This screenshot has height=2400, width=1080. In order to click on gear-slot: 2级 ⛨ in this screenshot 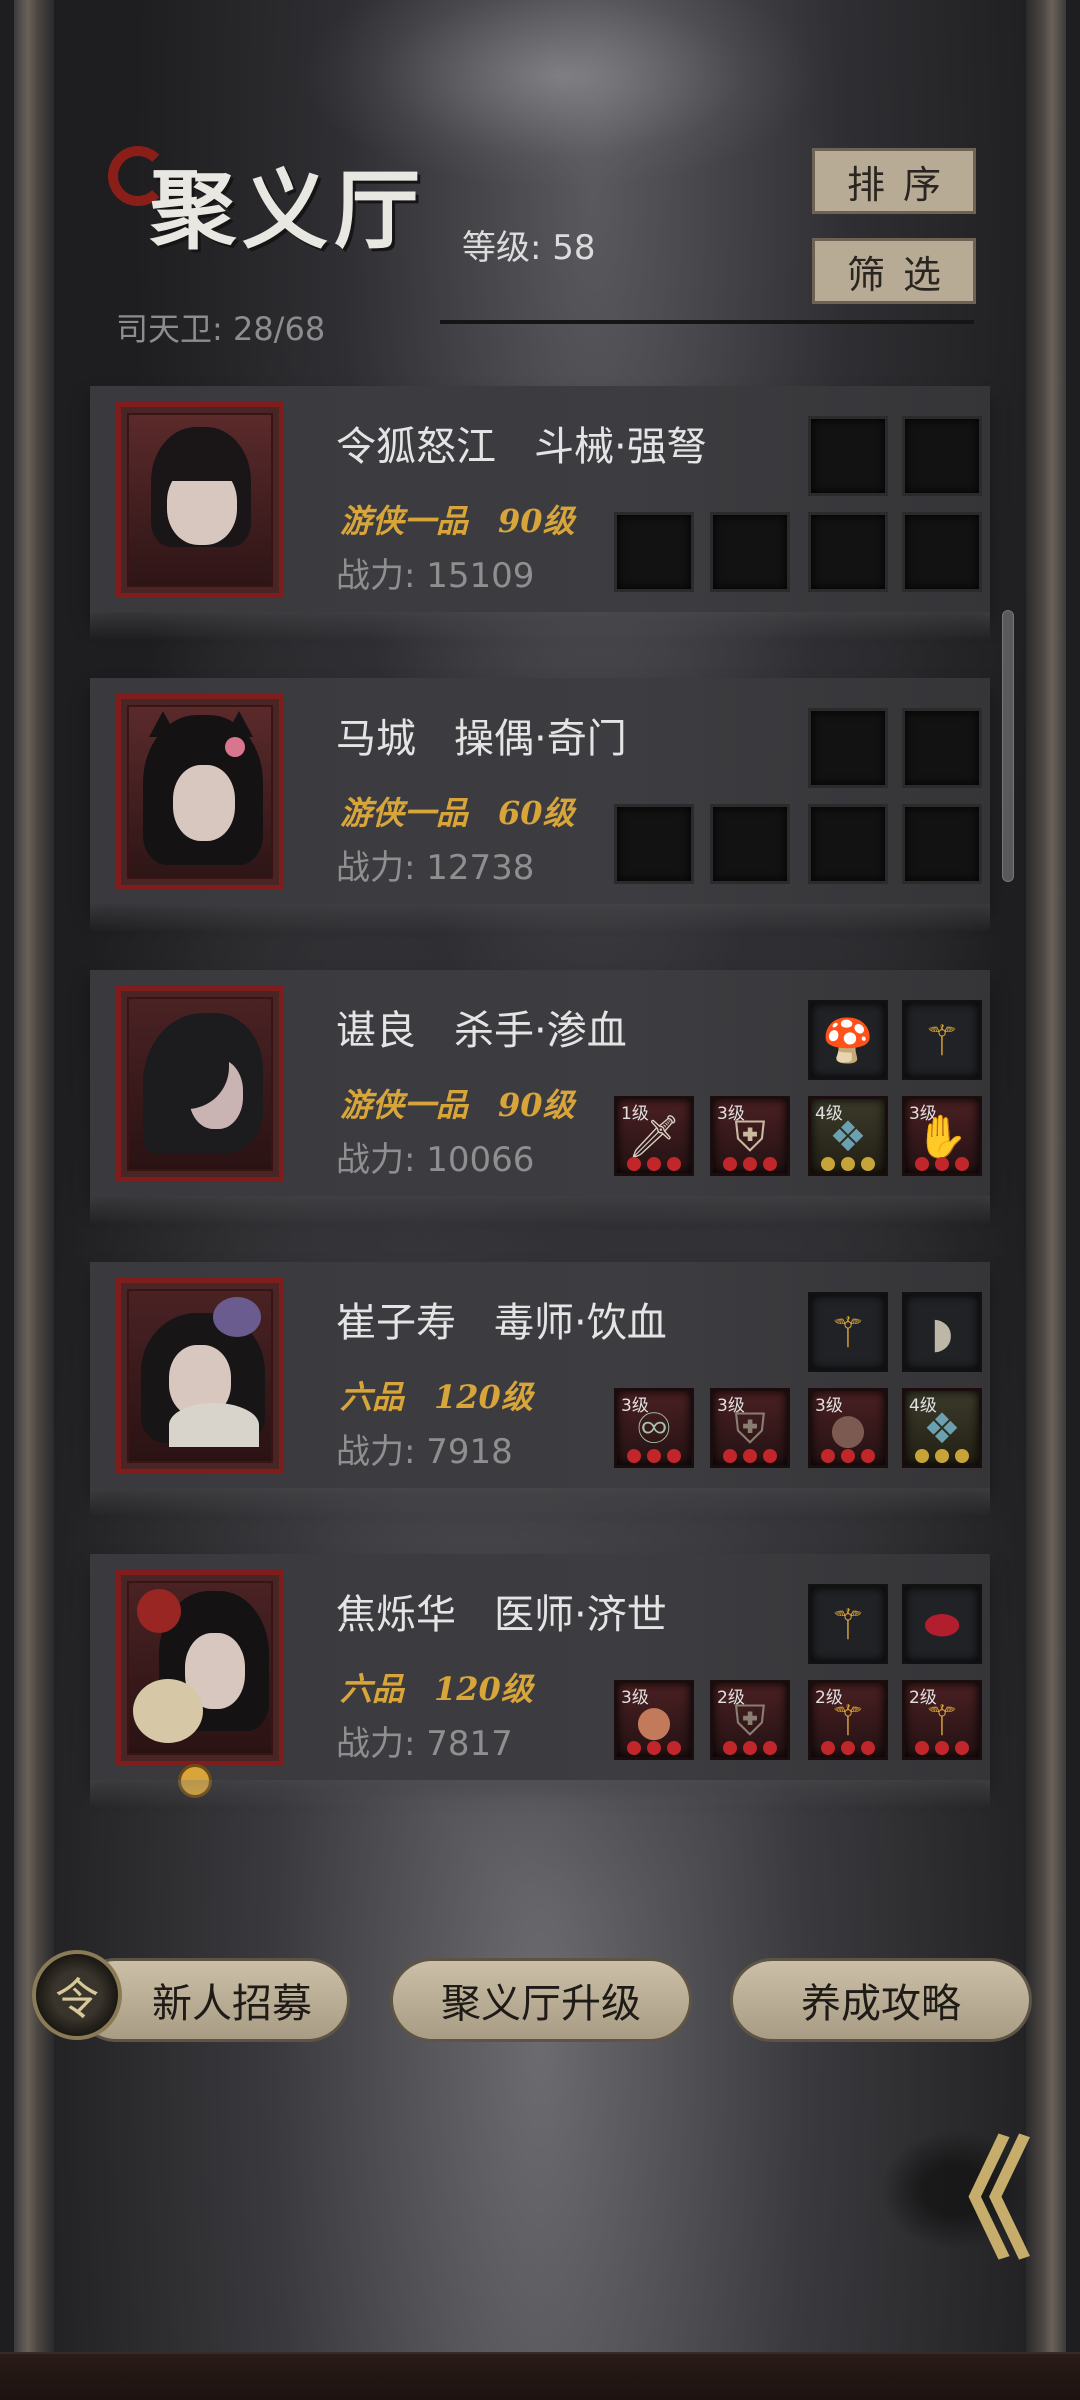, I will do `click(750, 1720)`.